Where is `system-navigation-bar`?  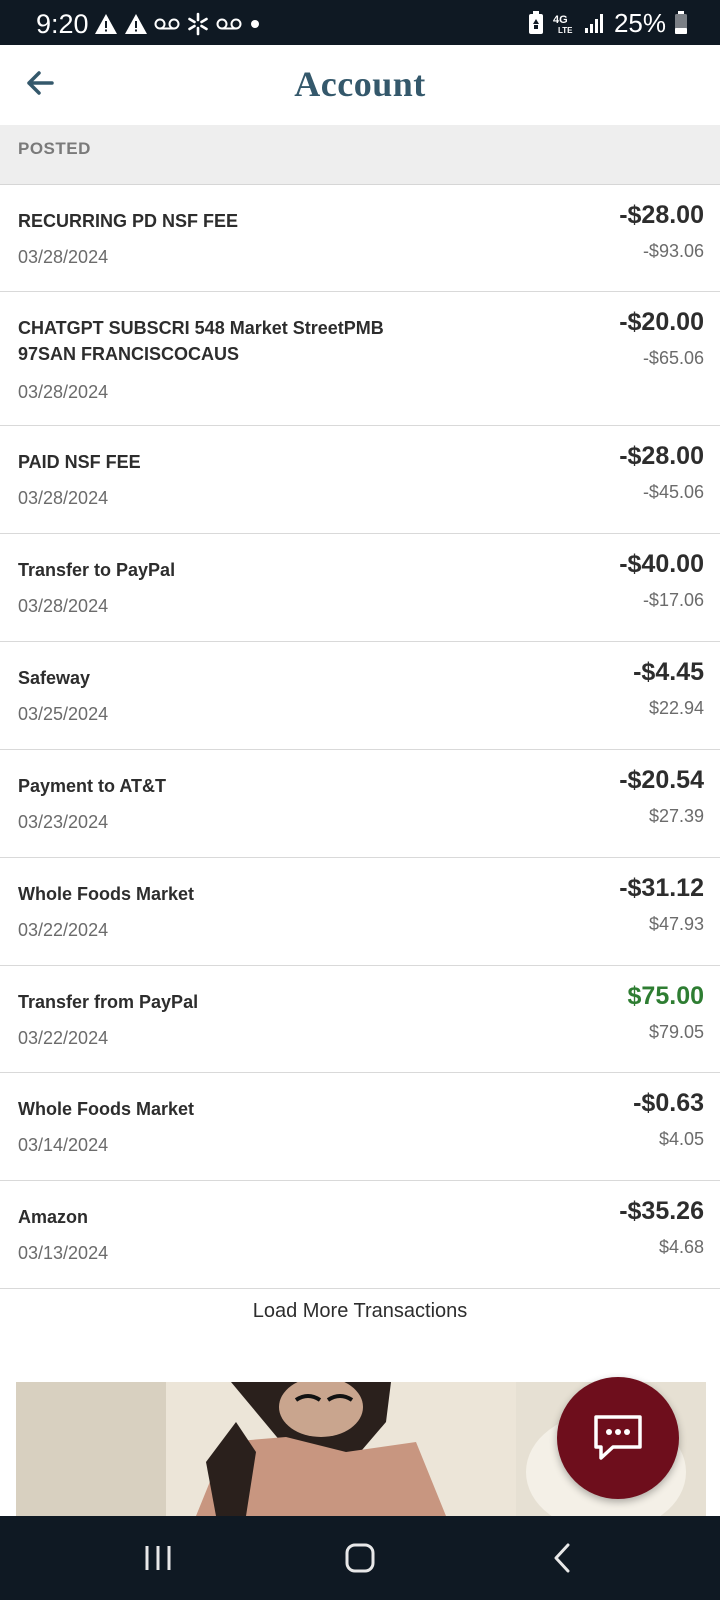
system-navigation-bar is located at coordinates (360, 1558).